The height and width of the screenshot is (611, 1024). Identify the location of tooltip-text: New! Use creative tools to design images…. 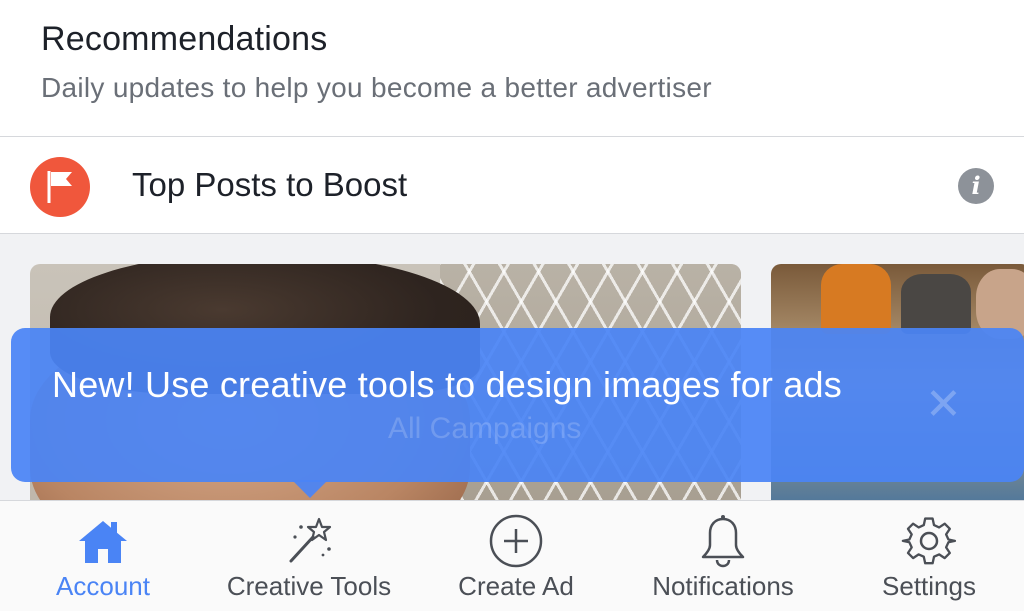
(447, 384).